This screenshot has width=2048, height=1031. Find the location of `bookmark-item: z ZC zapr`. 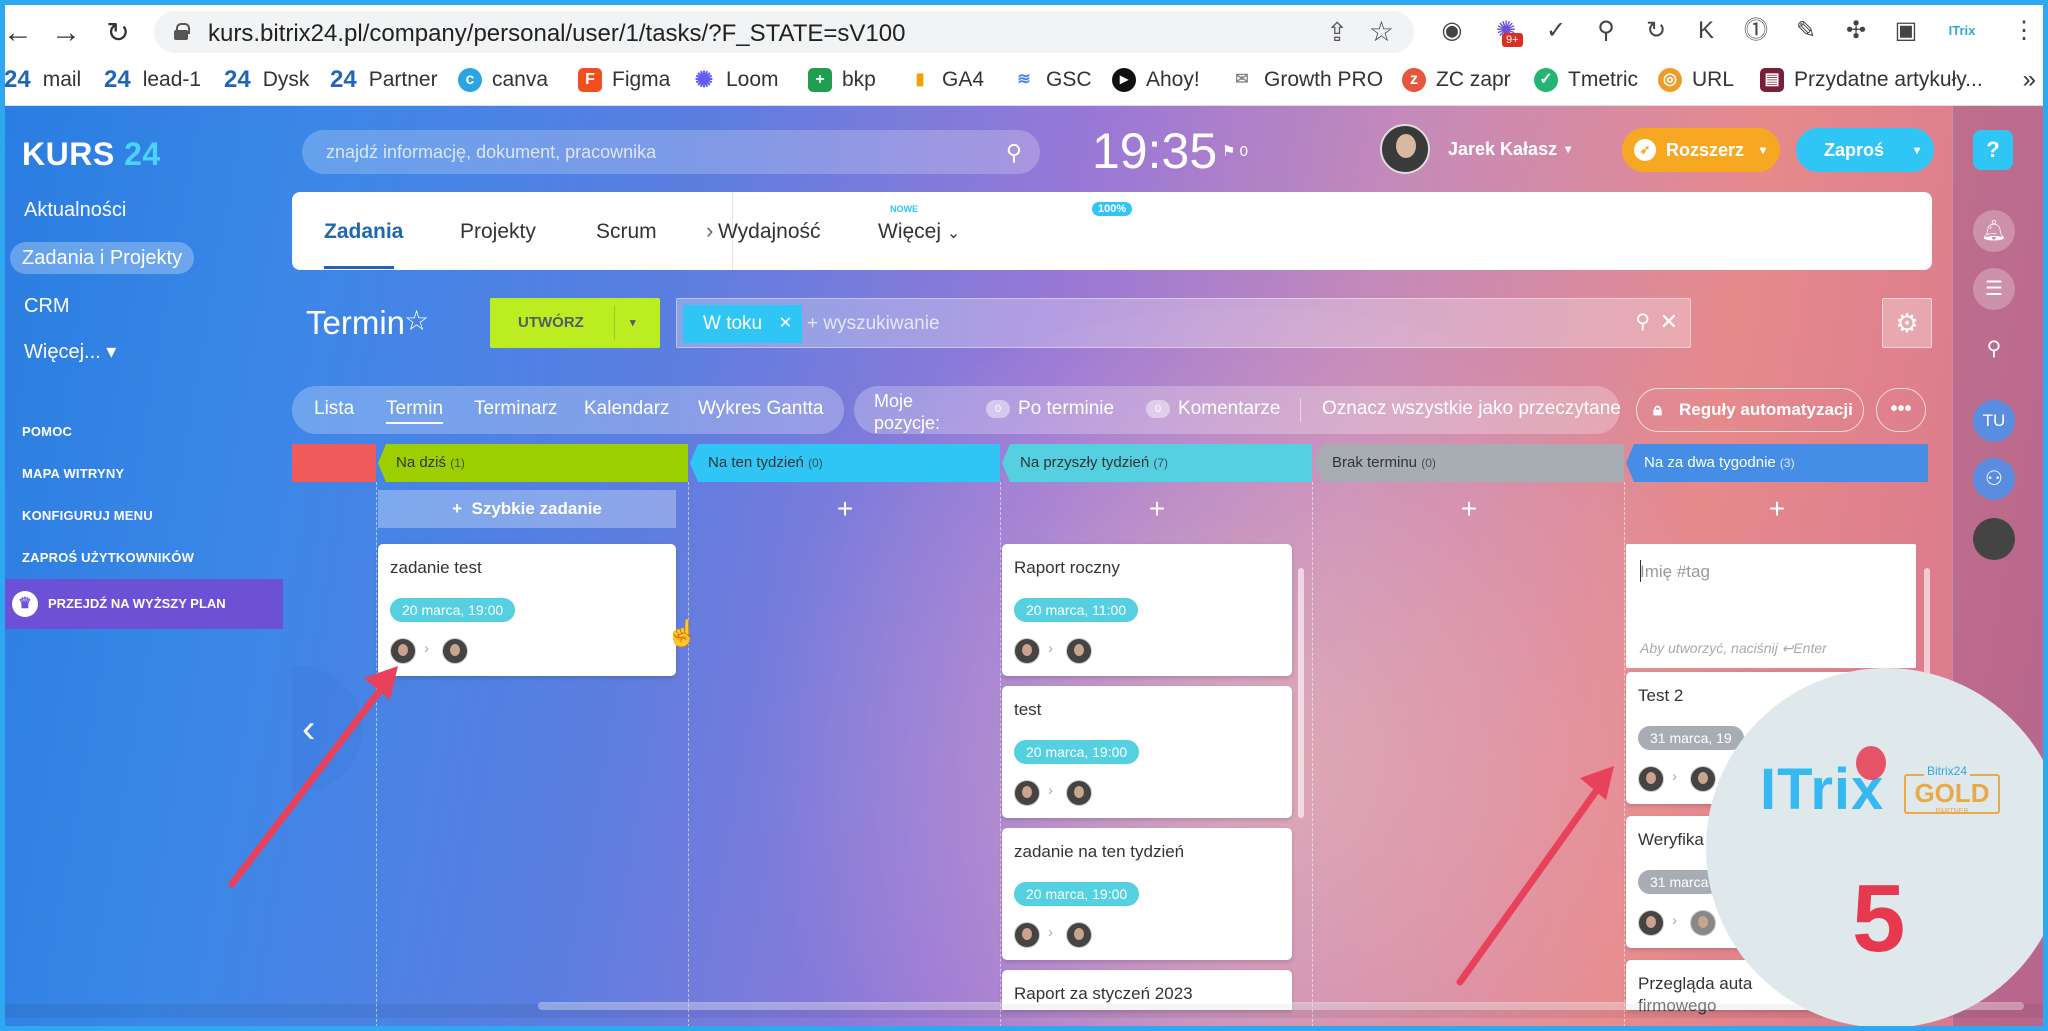

bookmark-item: z ZC zapr is located at coordinates (1456, 80).